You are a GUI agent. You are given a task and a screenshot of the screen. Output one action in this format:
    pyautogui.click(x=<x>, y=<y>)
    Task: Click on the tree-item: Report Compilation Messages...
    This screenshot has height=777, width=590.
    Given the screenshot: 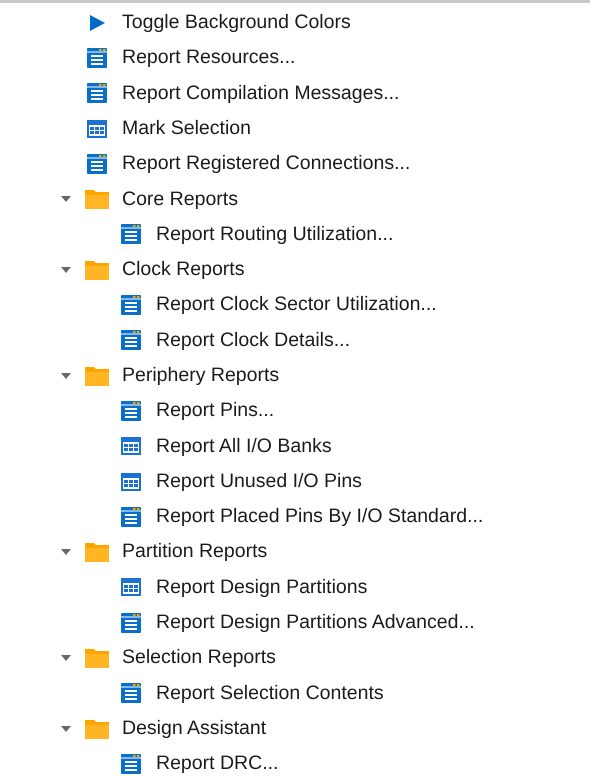 What is the action you would take?
    pyautogui.click(x=261, y=93)
    